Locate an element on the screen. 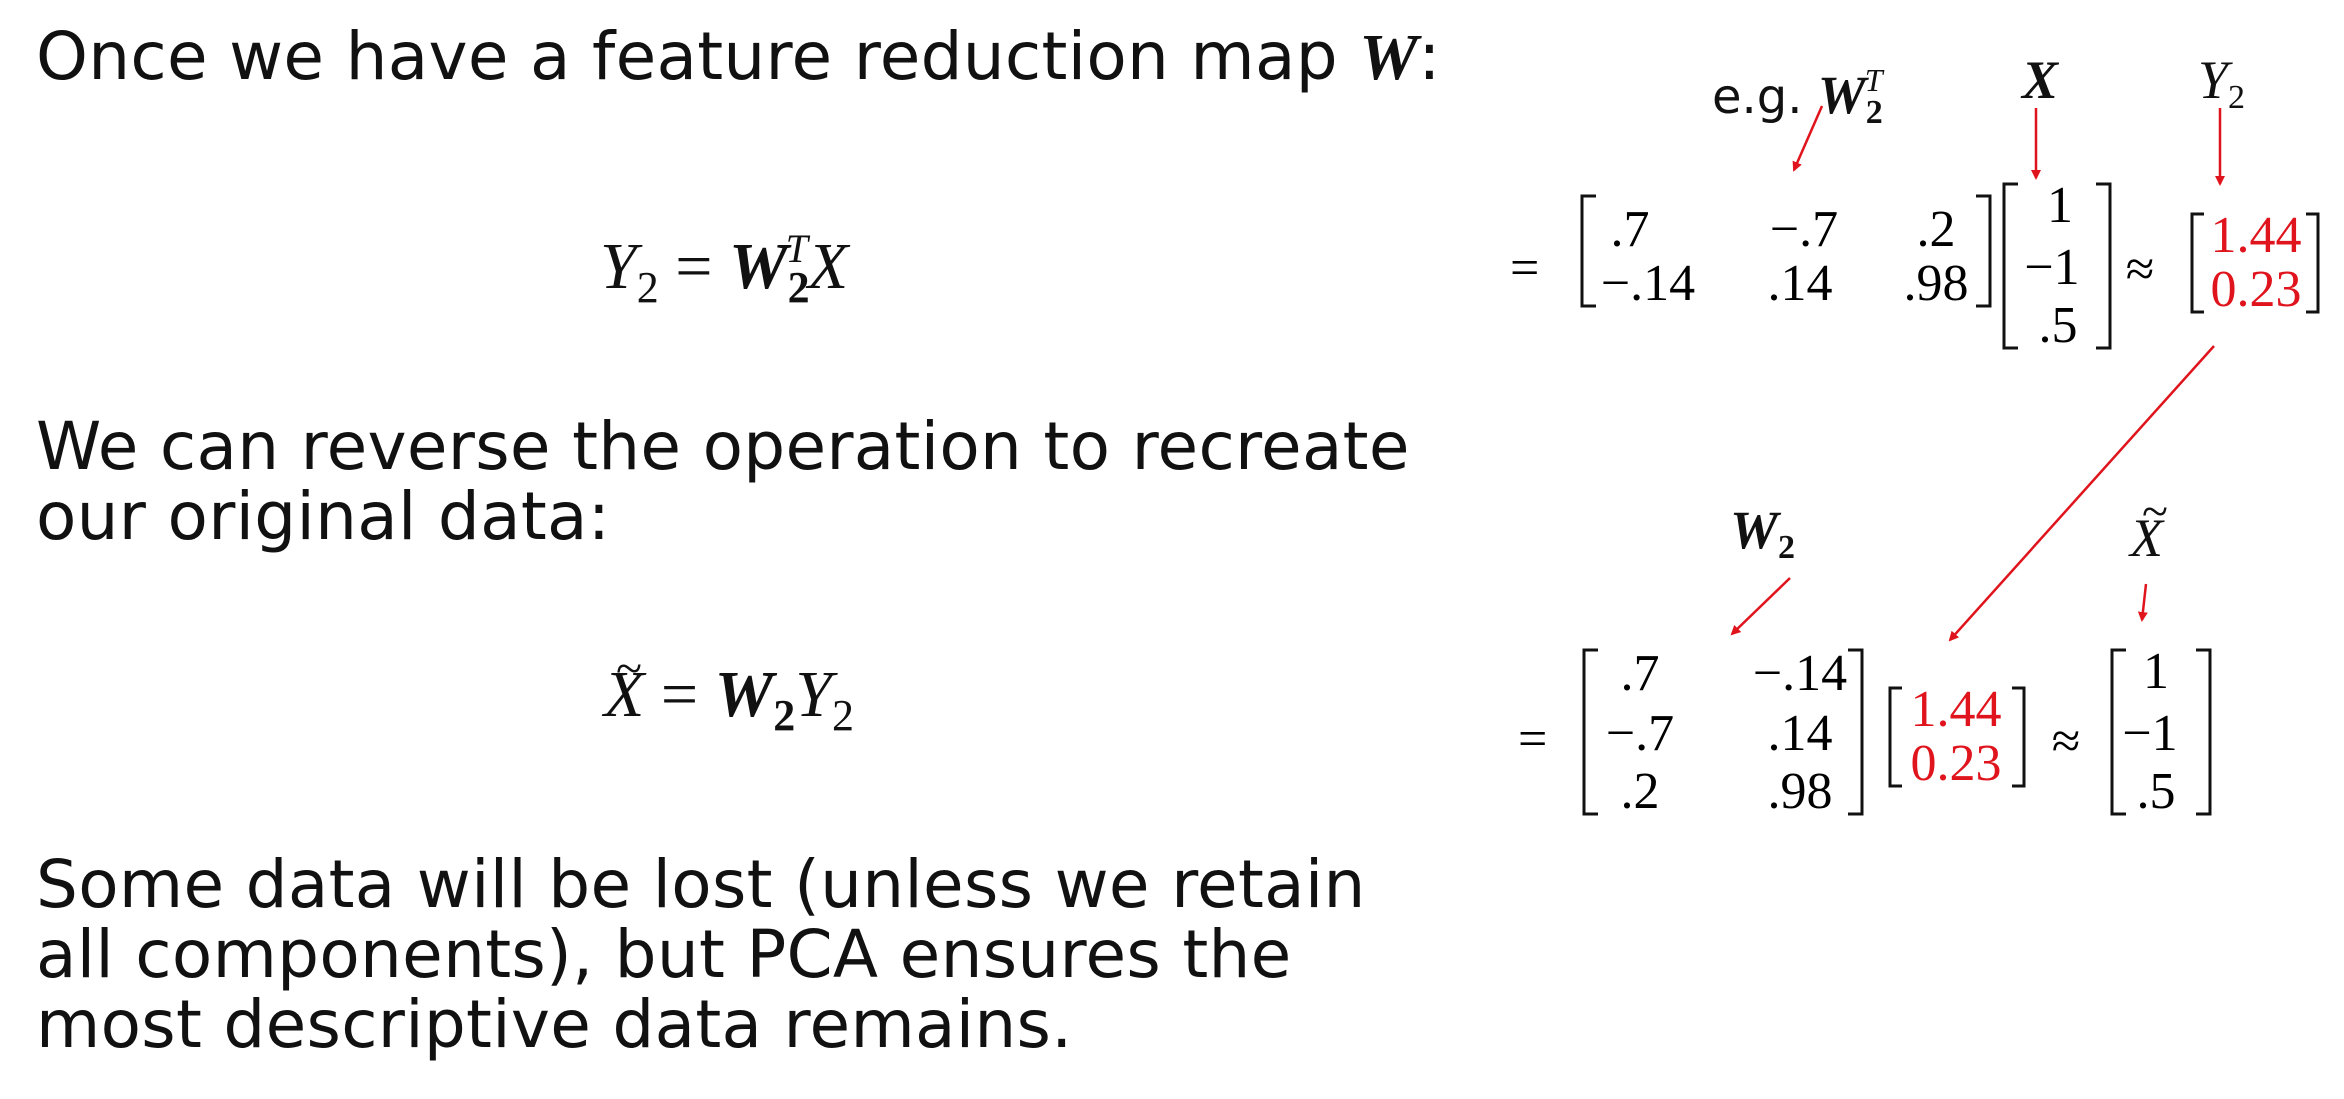 The image size is (2344, 1099). m1-x-r1: 1 is located at coordinates (2060, 205).